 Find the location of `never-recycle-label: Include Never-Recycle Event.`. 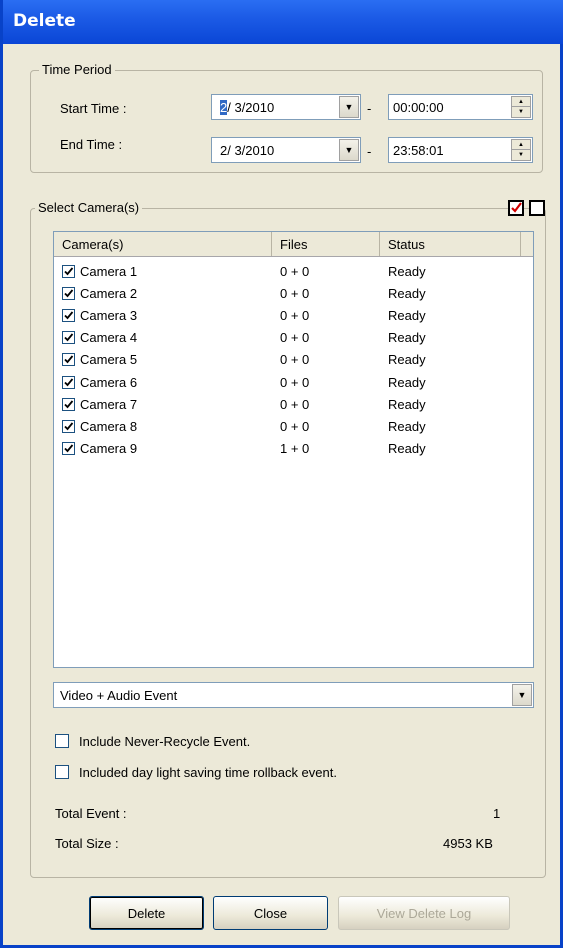

never-recycle-label: Include Never-Recycle Event. is located at coordinates (164, 741).